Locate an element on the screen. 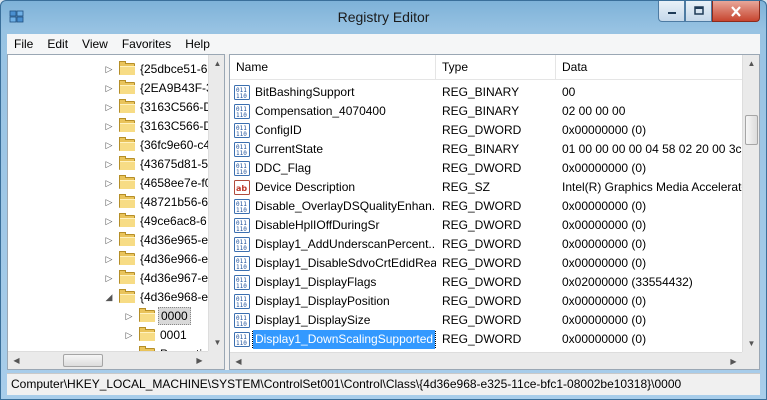 This screenshot has height=400, width=767. menu-file: File is located at coordinates (23, 44).